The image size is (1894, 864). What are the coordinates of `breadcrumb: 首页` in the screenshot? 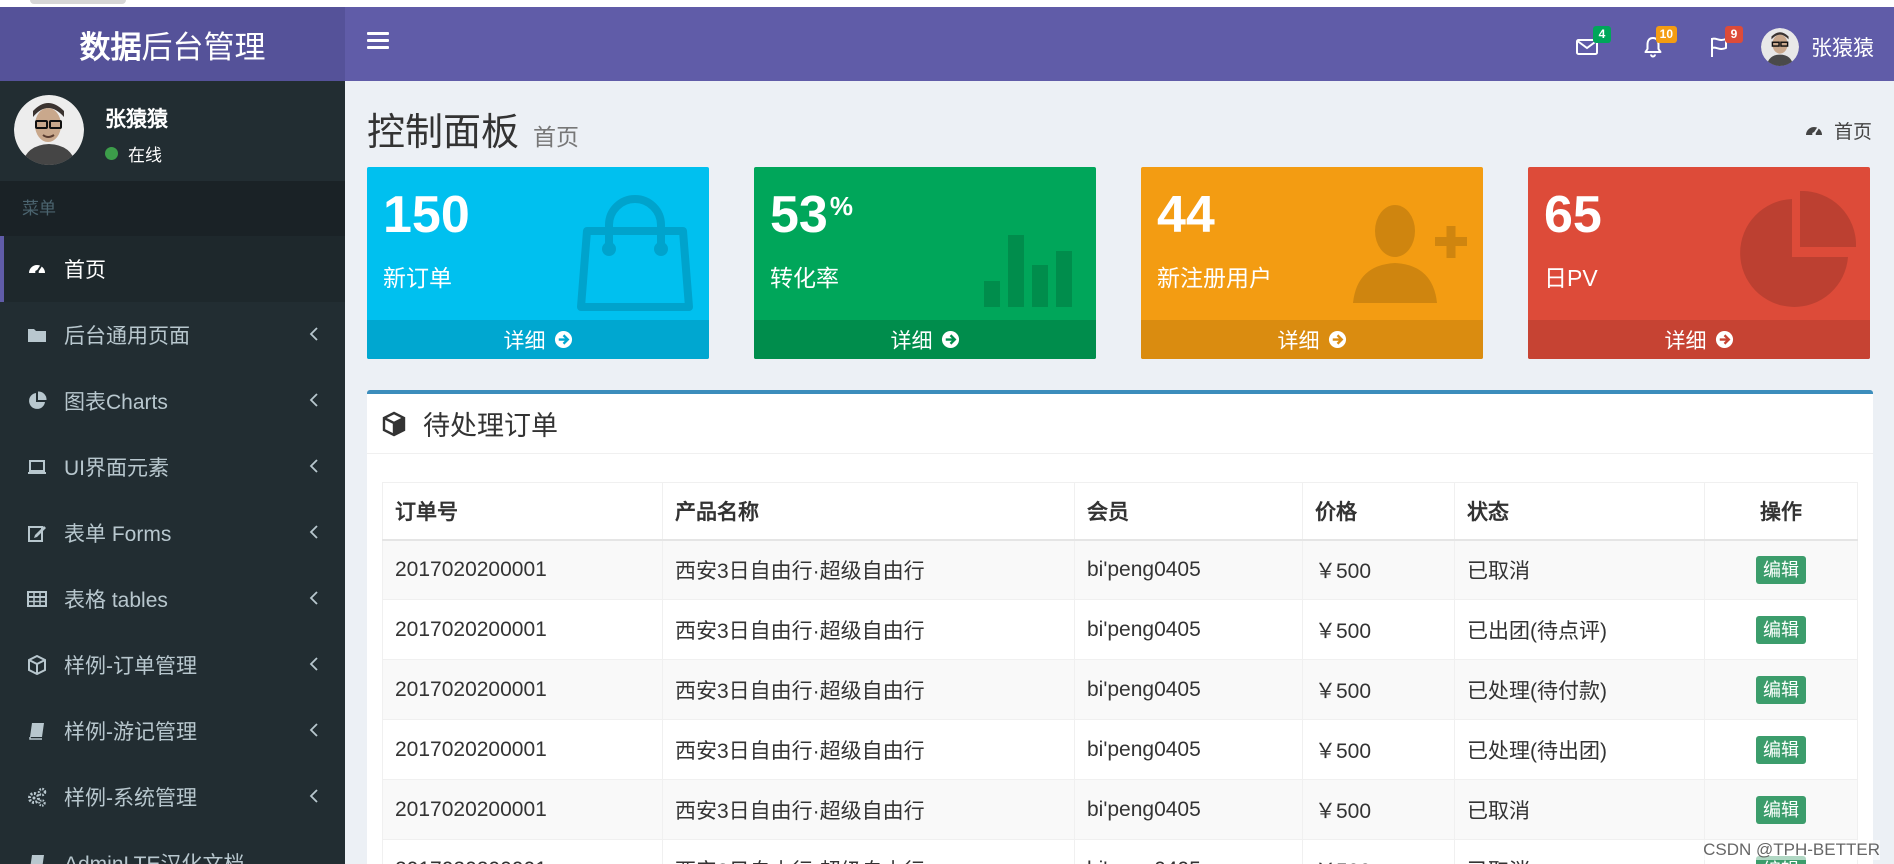 It's located at (1838, 130).